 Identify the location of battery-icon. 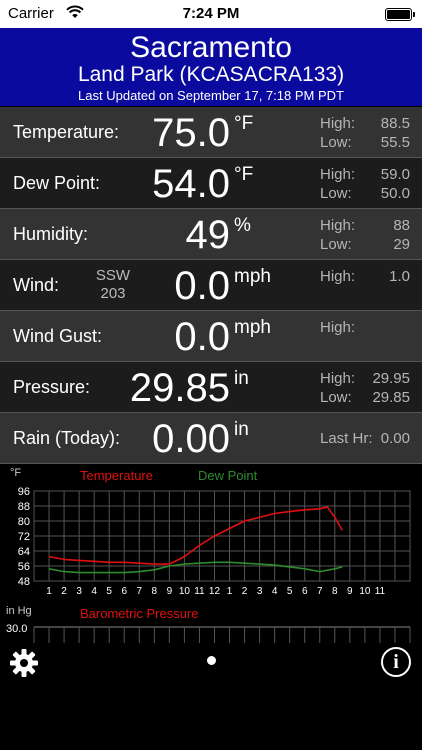
(400, 14).